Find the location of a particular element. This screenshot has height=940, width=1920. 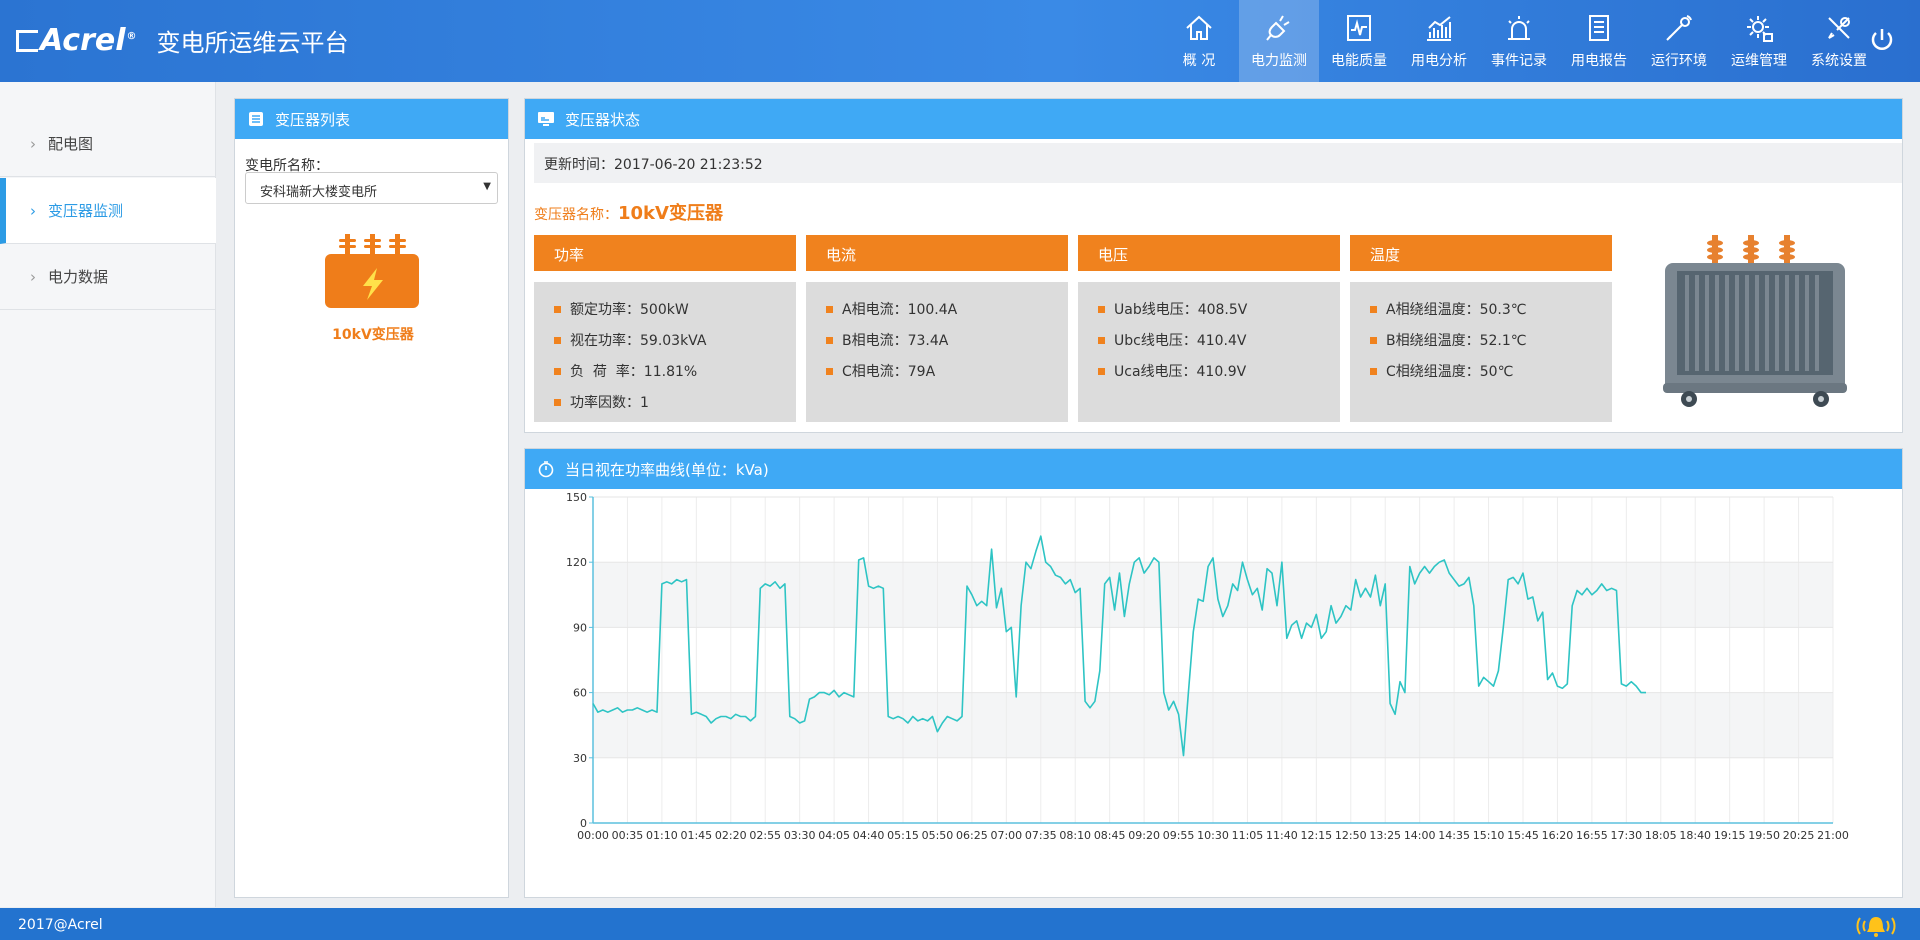

gear-settings-icon is located at coordinates (1760, 29).